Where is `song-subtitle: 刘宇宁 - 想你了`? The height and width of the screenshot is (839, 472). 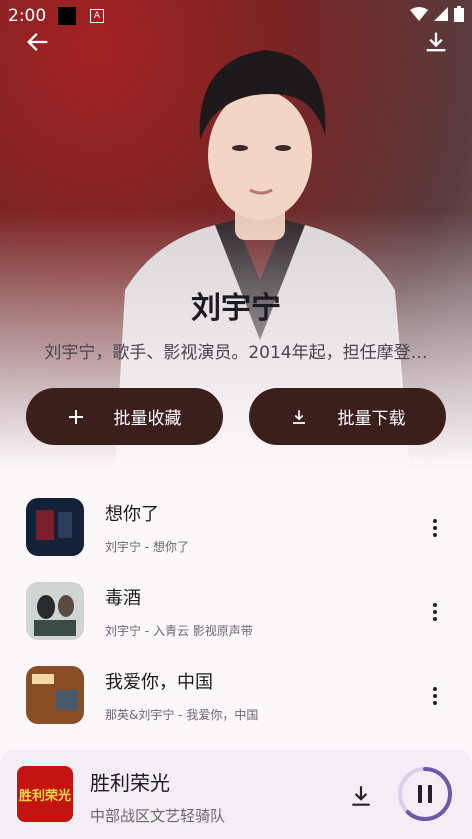
song-subtitle: 刘宇宁 - 想你了 is located at coordinates (147, 547).